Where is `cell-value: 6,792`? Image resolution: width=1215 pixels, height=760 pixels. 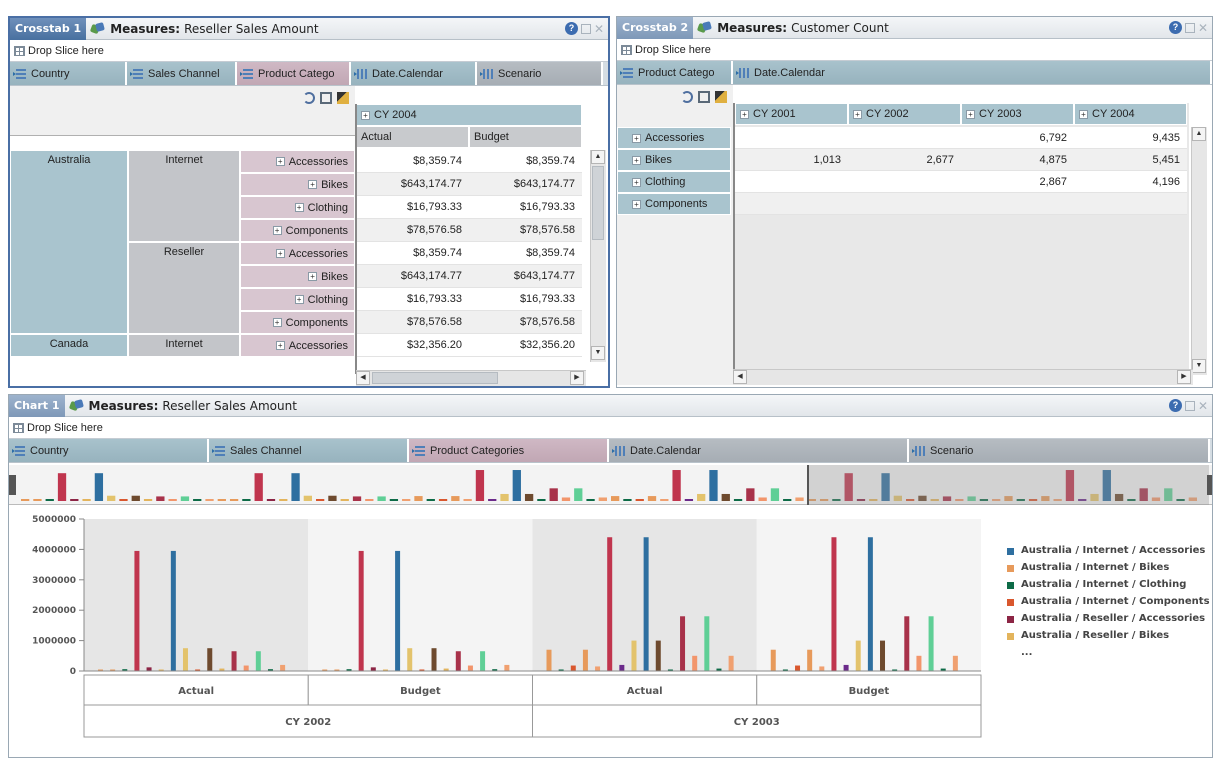 cell-value: 6,792 is located at coordinates (1017, 138).